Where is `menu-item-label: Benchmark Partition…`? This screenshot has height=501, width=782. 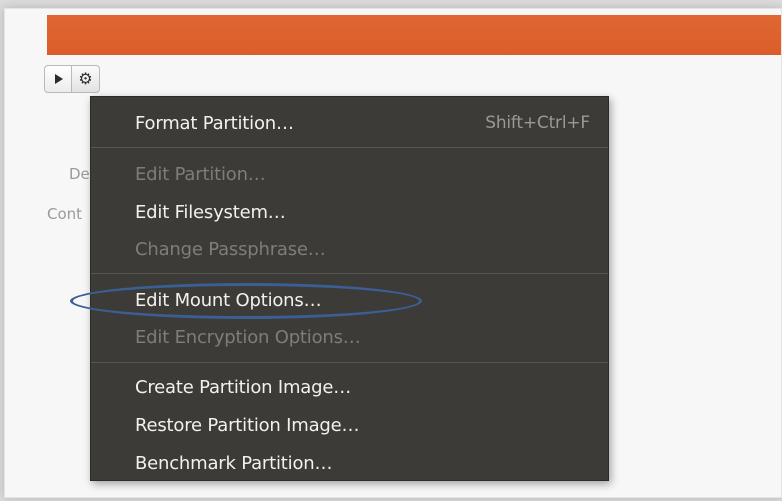 menu-item-label: Benchmark Partition… is located at coordinates (234, 463).